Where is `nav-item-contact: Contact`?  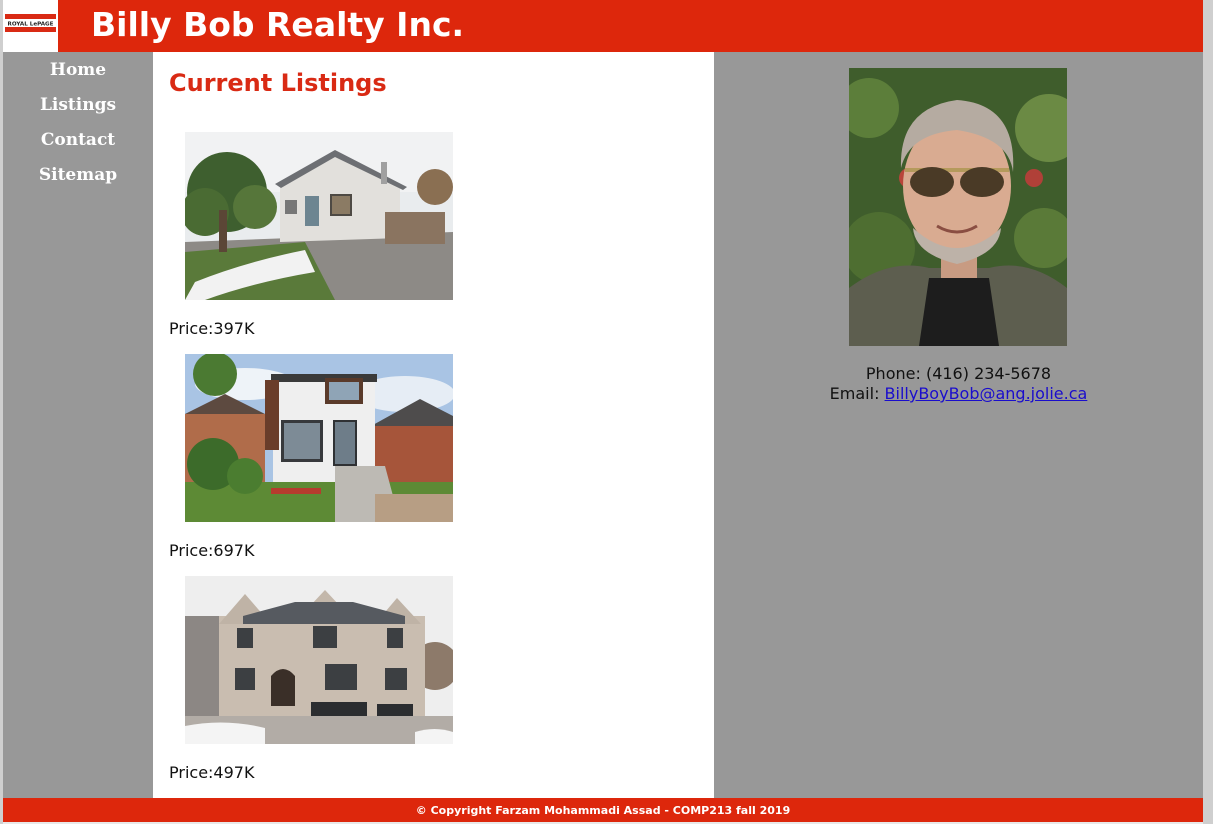
nav-item-contact: Contact is located at coordinates (78, 140).